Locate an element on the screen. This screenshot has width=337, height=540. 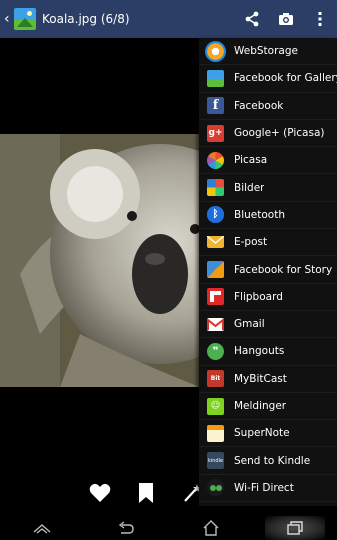
wifi-direct-icon is located at coordinates (215, 488).